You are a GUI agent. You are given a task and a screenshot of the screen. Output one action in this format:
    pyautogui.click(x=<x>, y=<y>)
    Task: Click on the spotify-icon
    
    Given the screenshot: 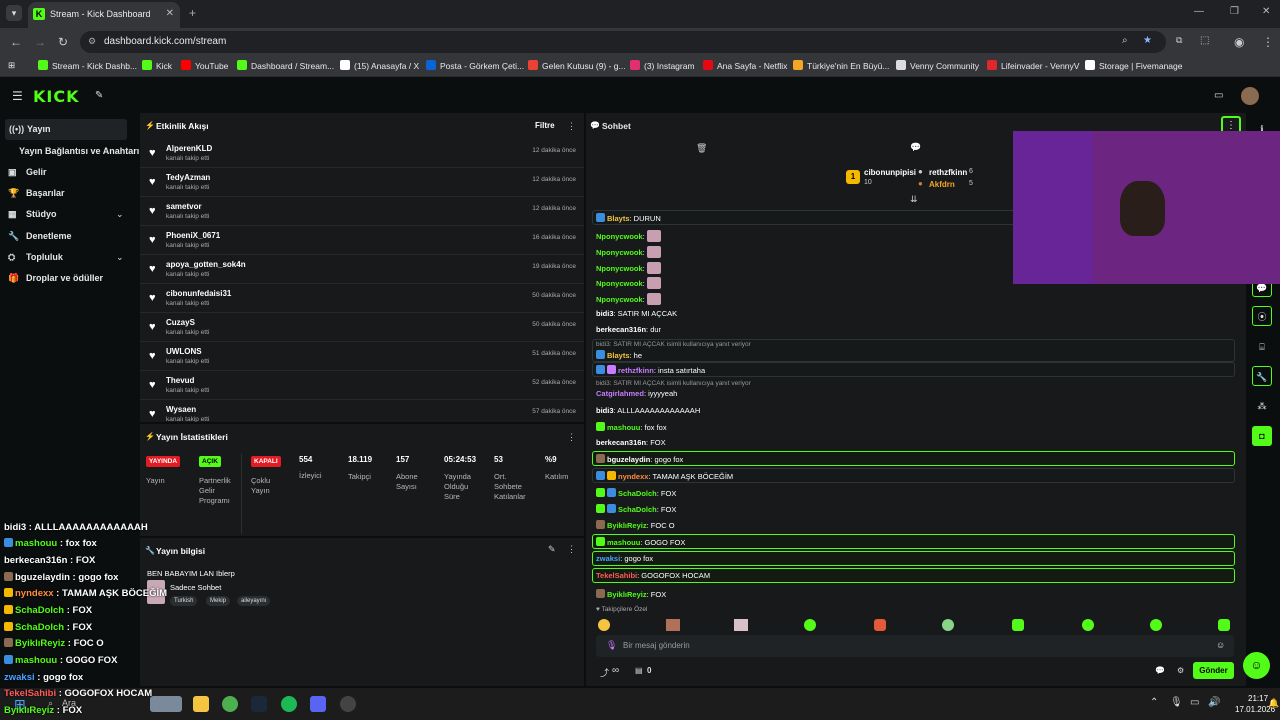 What is the action you would take?
    pyautogui.click(x=289, y=704)
    